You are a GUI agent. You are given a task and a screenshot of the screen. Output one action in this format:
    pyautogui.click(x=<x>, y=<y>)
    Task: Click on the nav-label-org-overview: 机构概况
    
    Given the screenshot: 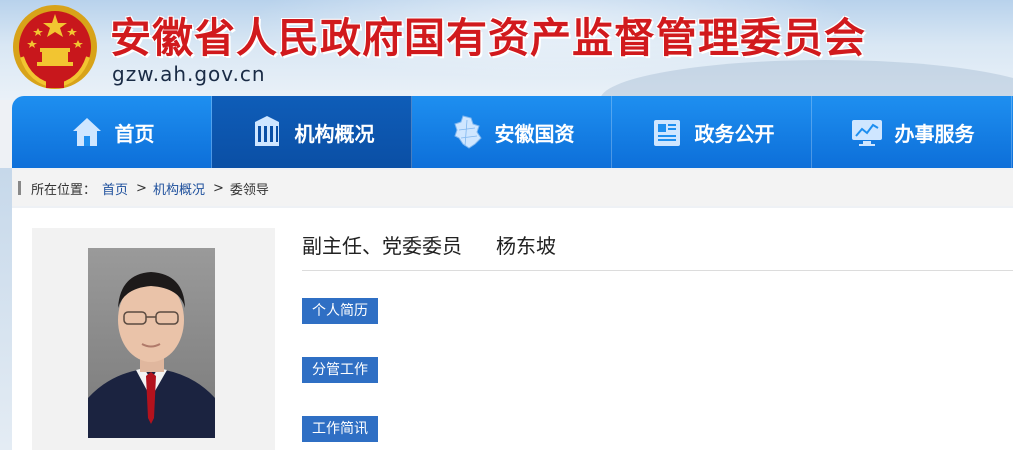 What is the action you would take?
    pyautogui.click(x=334, y=133)
    